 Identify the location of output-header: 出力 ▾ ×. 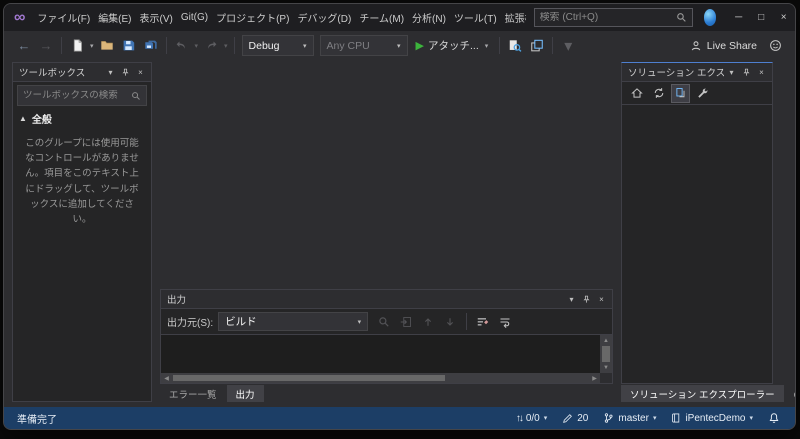
(386, 299).